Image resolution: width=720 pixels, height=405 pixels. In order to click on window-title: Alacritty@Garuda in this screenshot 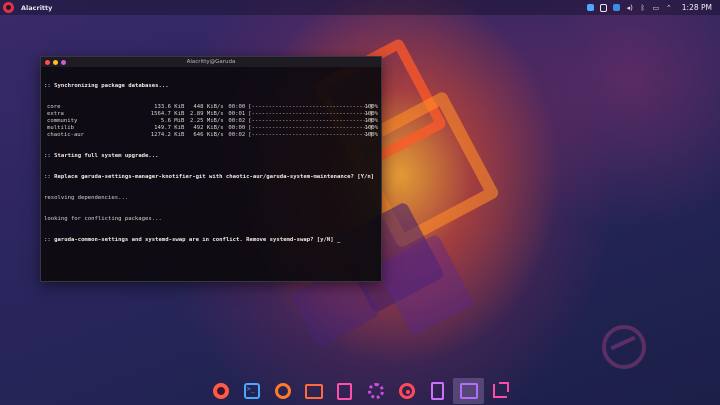, I will do `click(211, 62)`.